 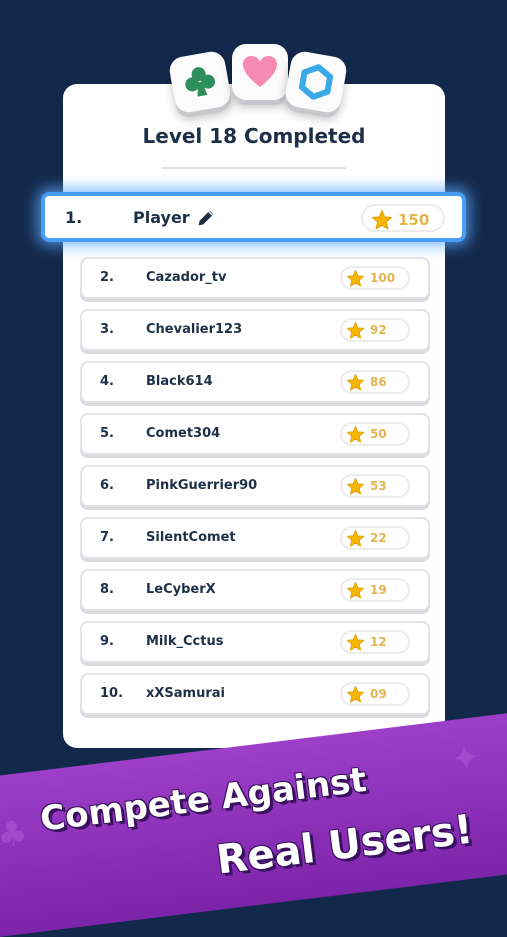 I want to click on rank-number: 7., so click(x=107, y=537).